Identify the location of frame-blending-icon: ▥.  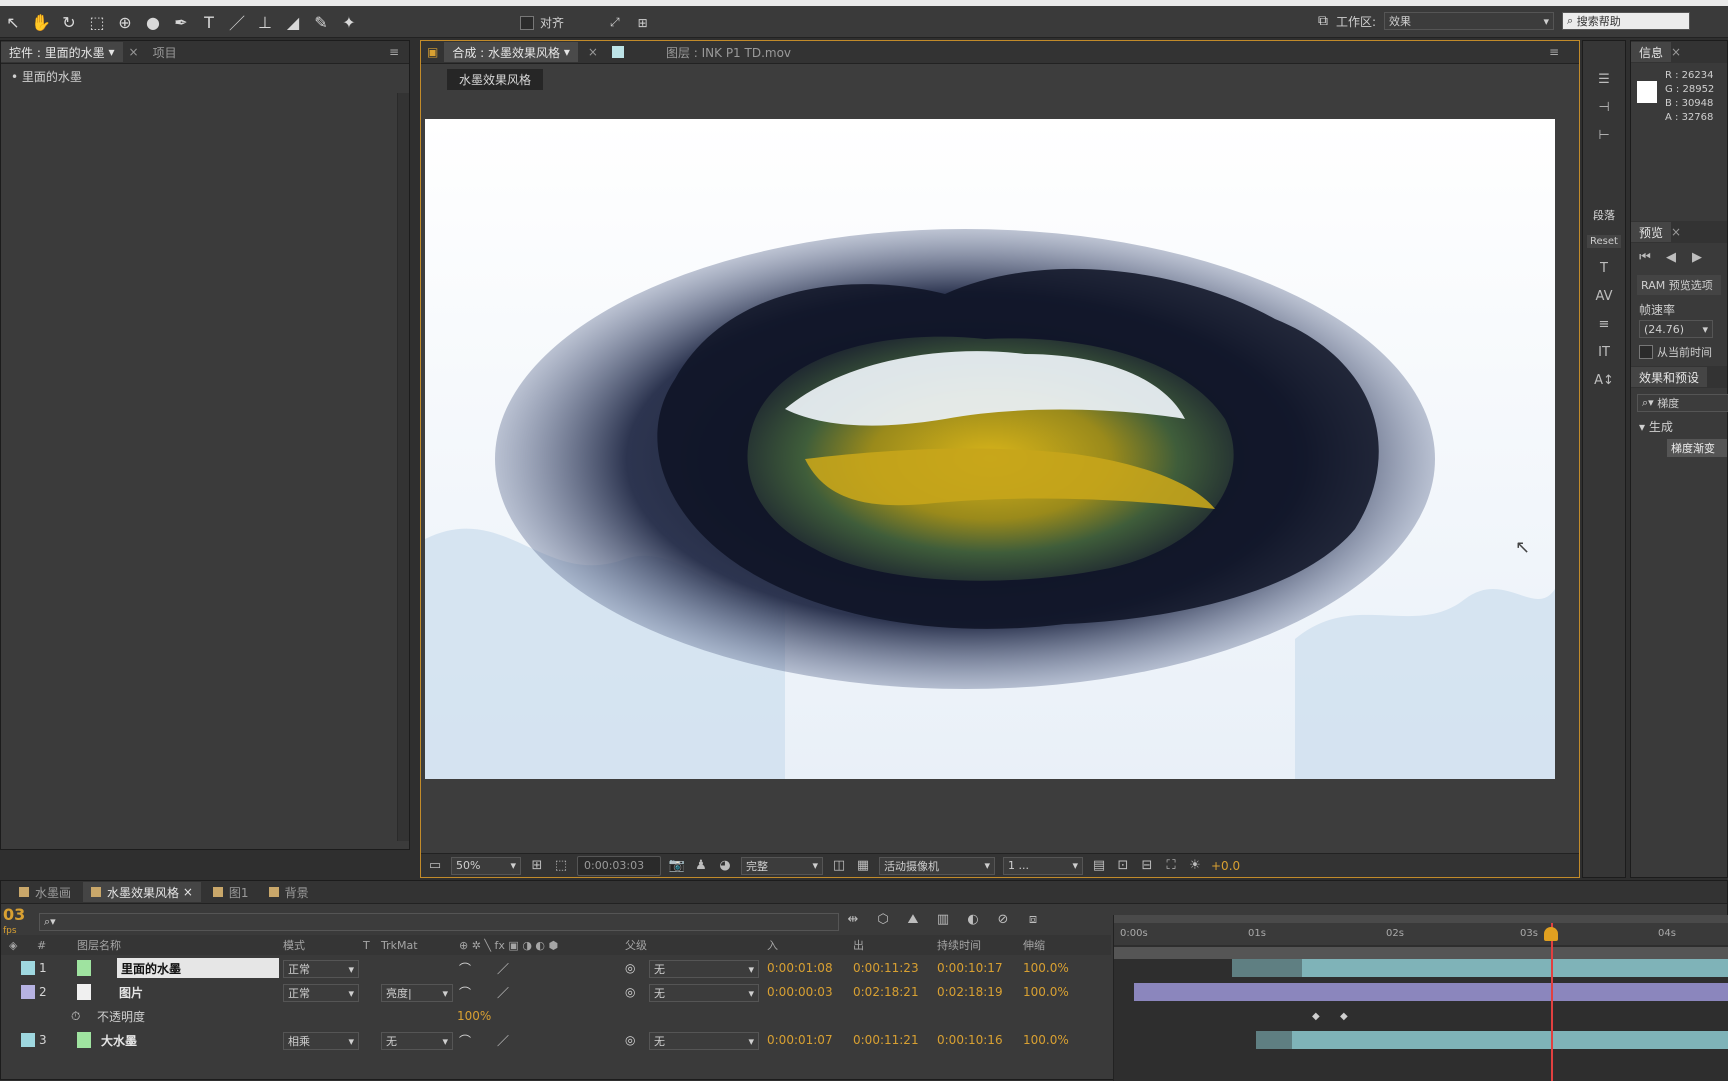
(943, 919).